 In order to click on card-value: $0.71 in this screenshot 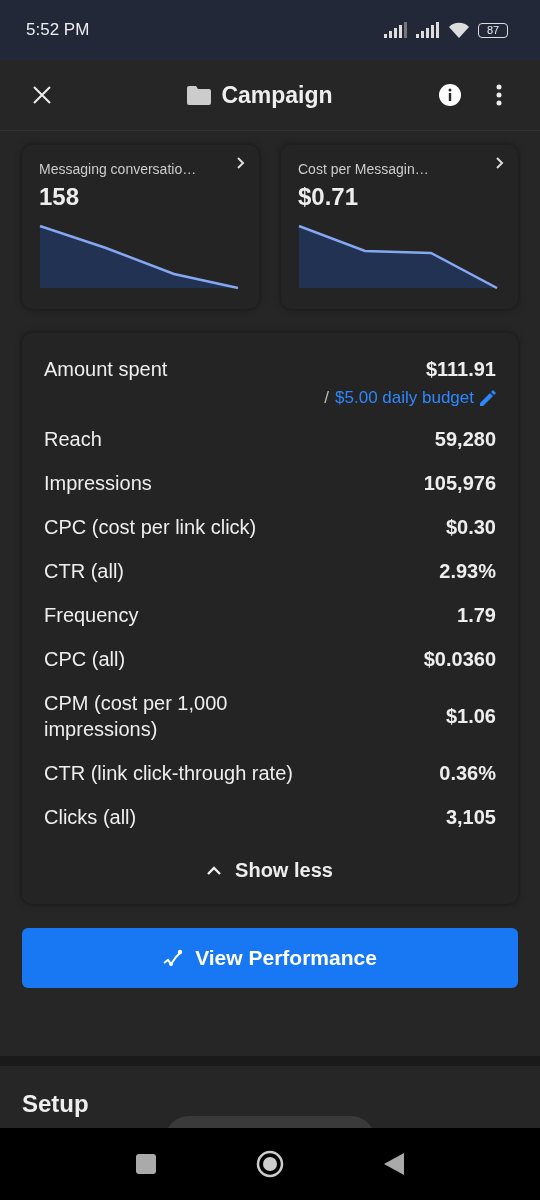, I will do `click(329, 197)`.